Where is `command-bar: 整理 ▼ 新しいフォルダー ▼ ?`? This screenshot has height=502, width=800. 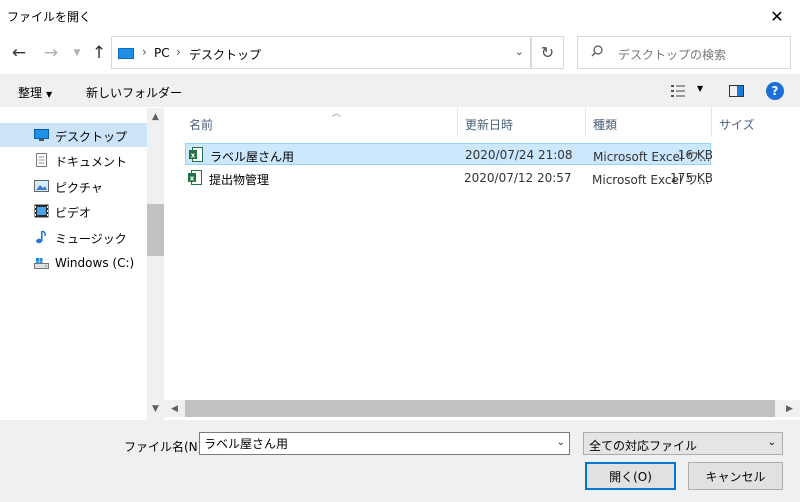 command-bar: 整理 ▼ 新しいフォルダー ▼ ? is located at coordinates (400, 90).